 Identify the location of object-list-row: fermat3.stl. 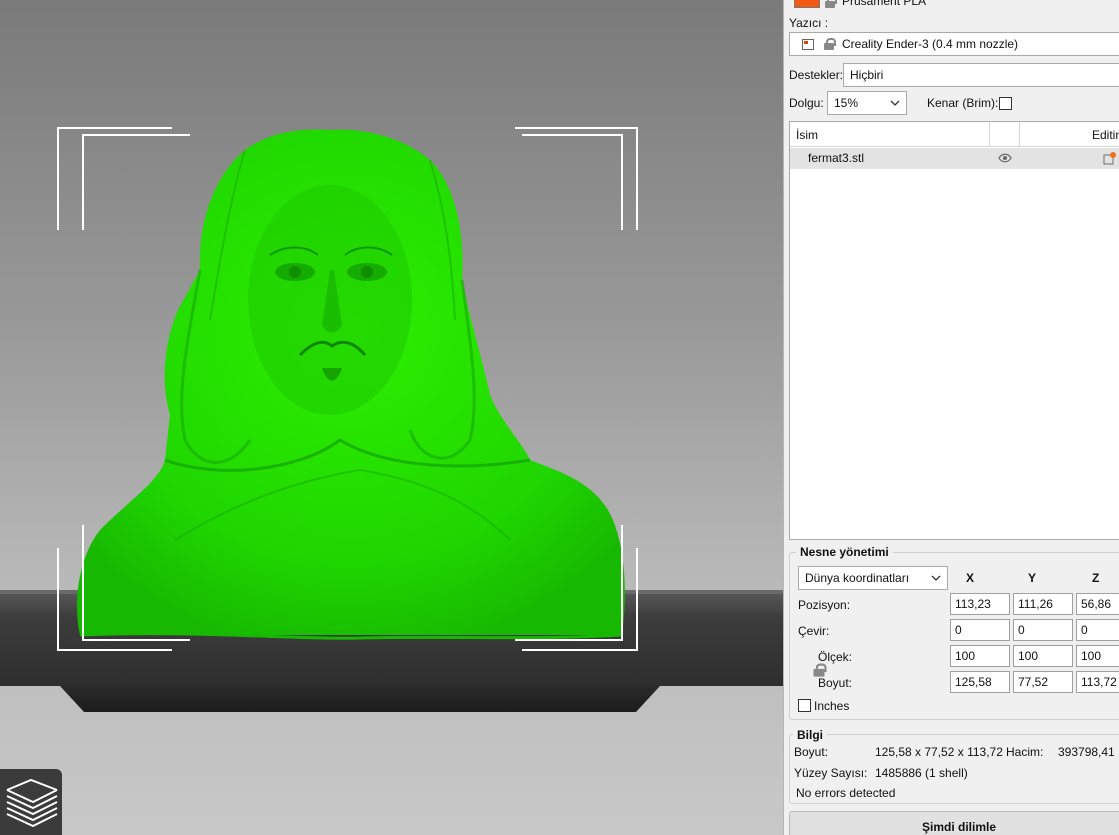
(954, 158).